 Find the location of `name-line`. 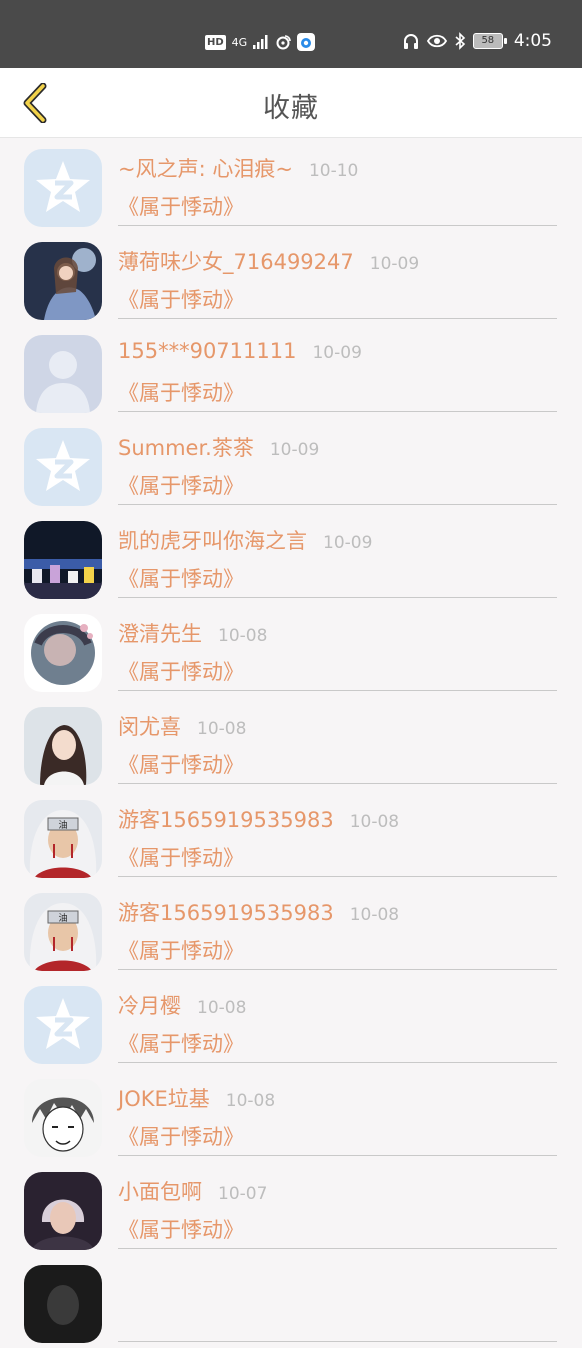

name-line is located at coordinates (337, 1286).